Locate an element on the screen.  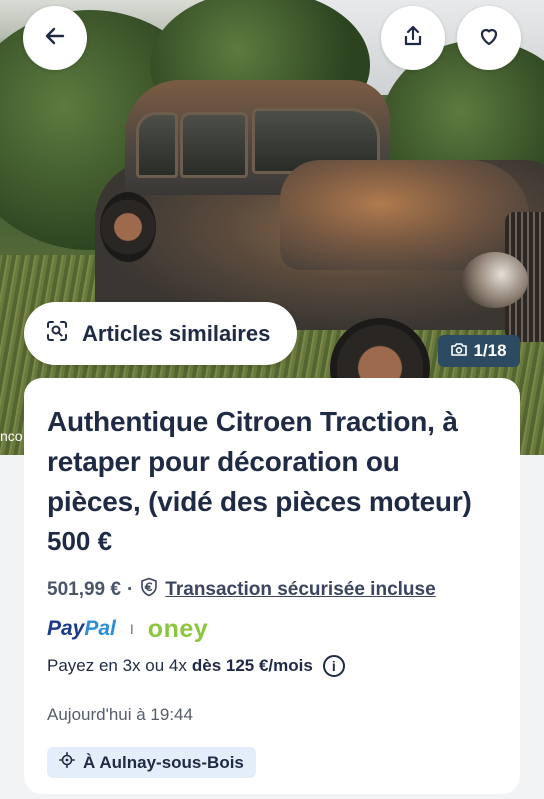
logo-separator: I is located at coordinates (131, 629).